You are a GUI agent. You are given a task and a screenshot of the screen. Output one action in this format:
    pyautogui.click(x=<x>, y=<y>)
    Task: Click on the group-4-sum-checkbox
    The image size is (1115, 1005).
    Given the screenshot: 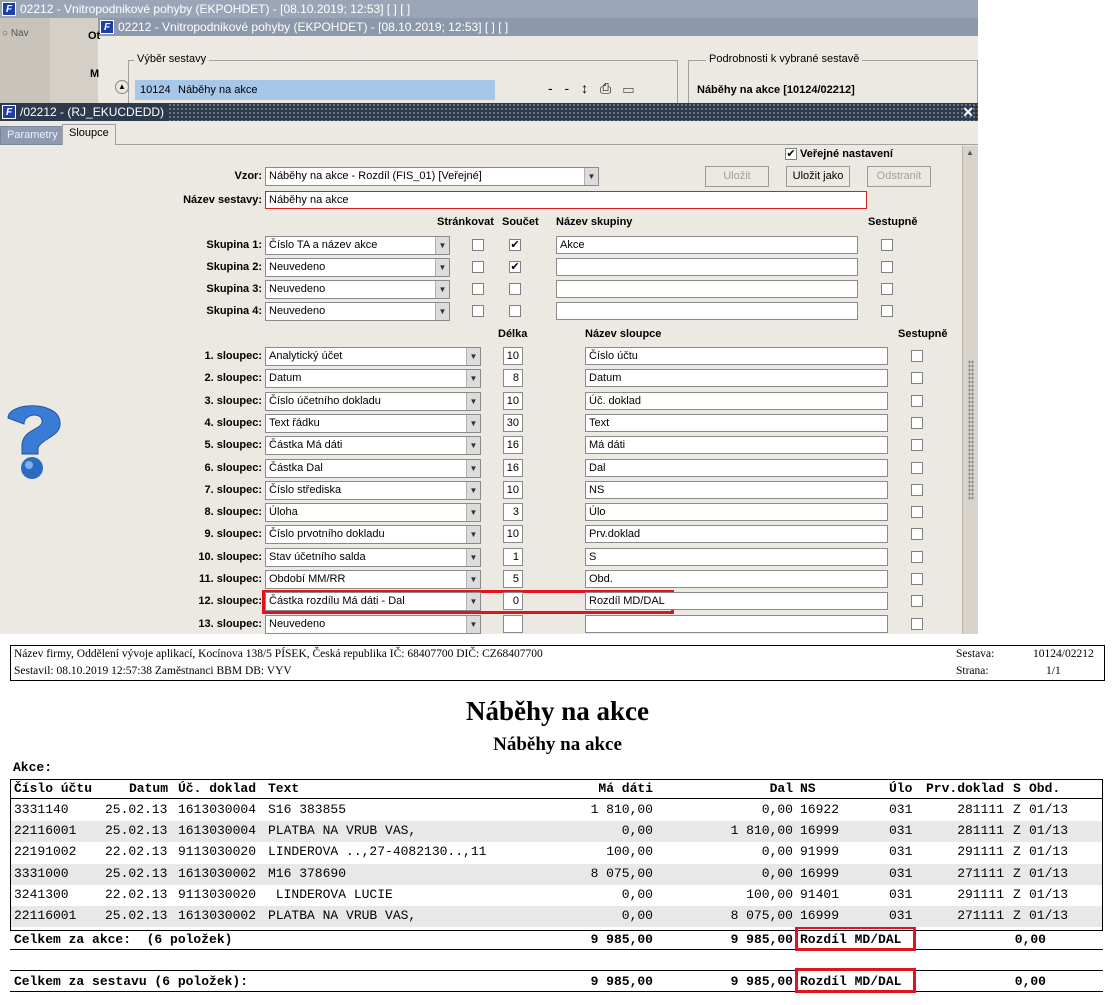 What is the action you would take?
    pyautogui.click(x=515, y=311)
    